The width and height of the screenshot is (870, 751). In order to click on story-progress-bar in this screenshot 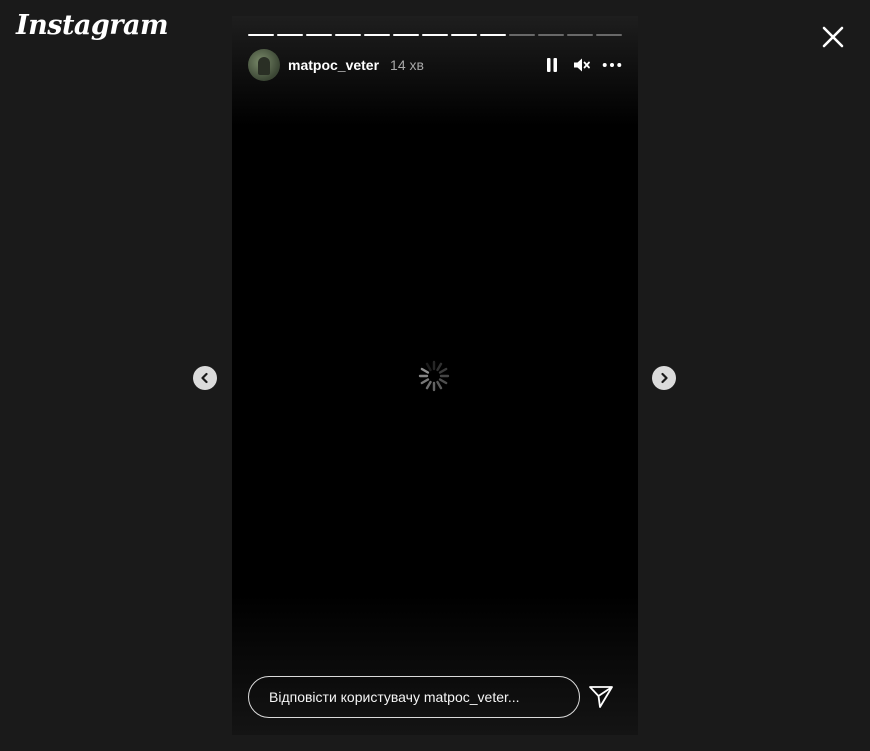, I will do `click(435, 35)`.